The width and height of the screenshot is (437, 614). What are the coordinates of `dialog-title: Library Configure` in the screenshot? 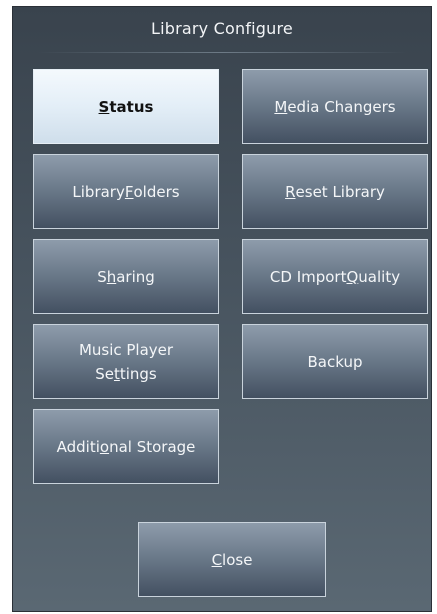 It's located at (222, 28).